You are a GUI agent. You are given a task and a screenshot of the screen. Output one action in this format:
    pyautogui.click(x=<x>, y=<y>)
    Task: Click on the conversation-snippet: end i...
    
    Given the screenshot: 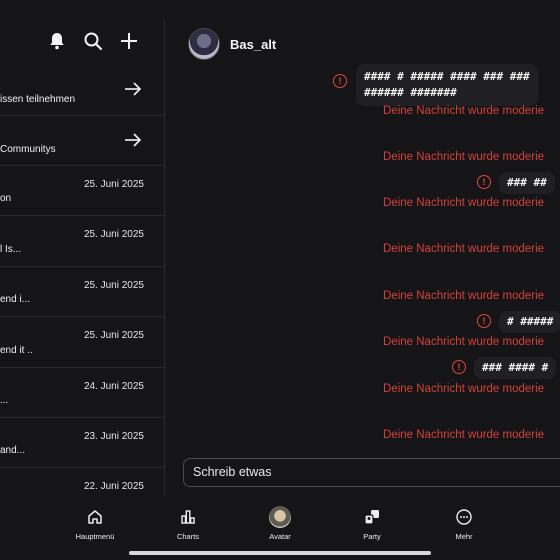 What is the action you would take?
    pyautogui.click(x=15, y=299)
    